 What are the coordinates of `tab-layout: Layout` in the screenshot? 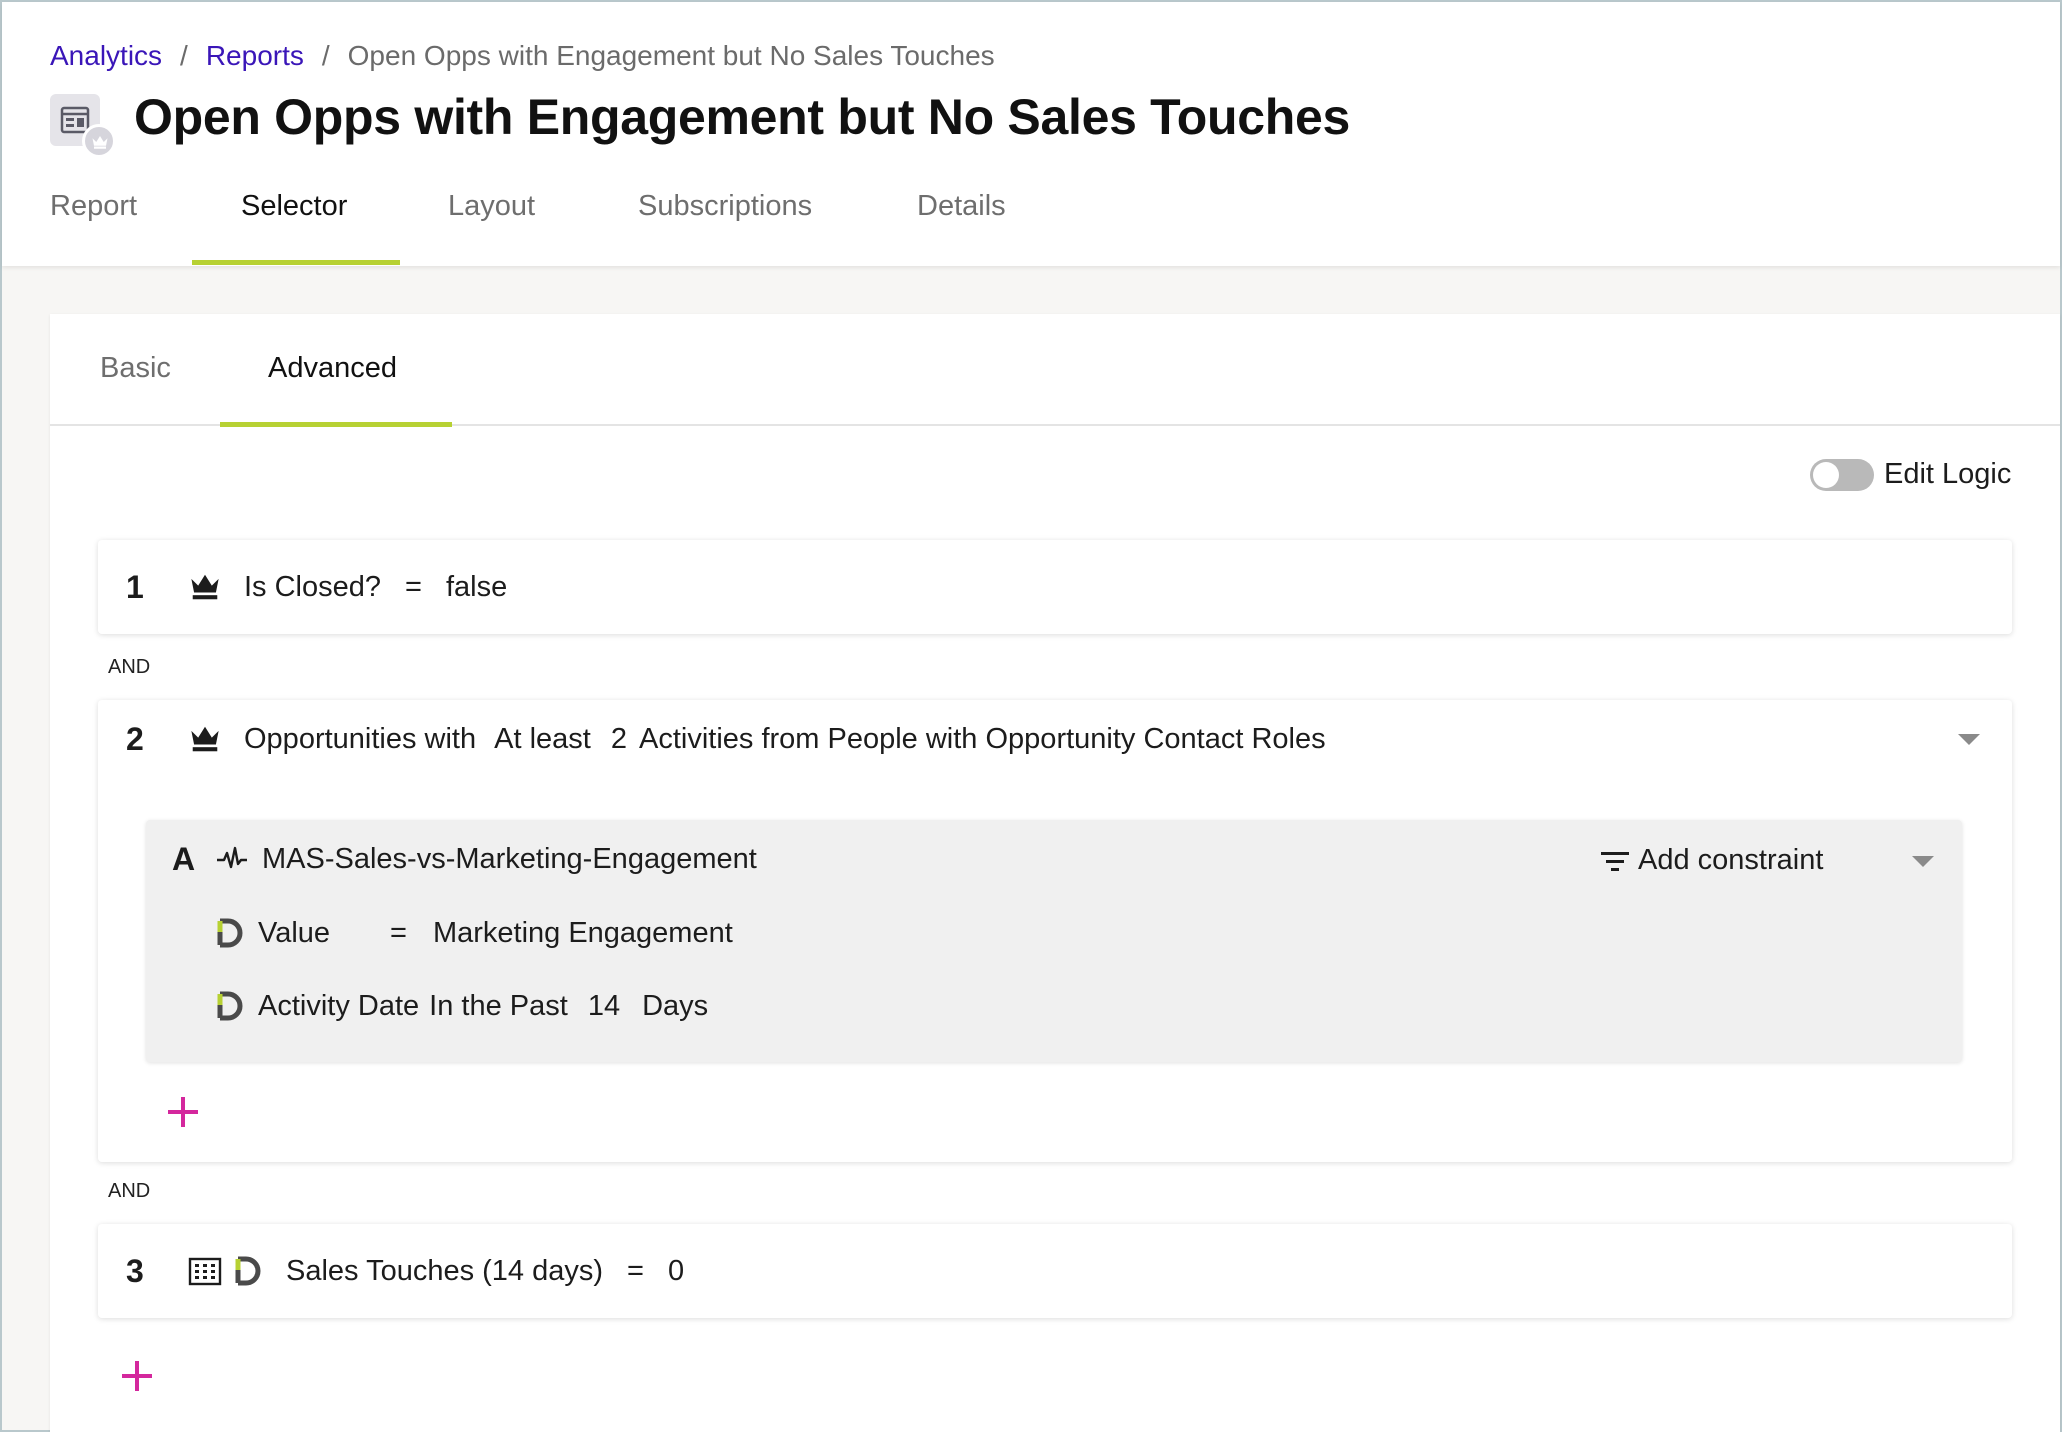 It's located at (491, 206).